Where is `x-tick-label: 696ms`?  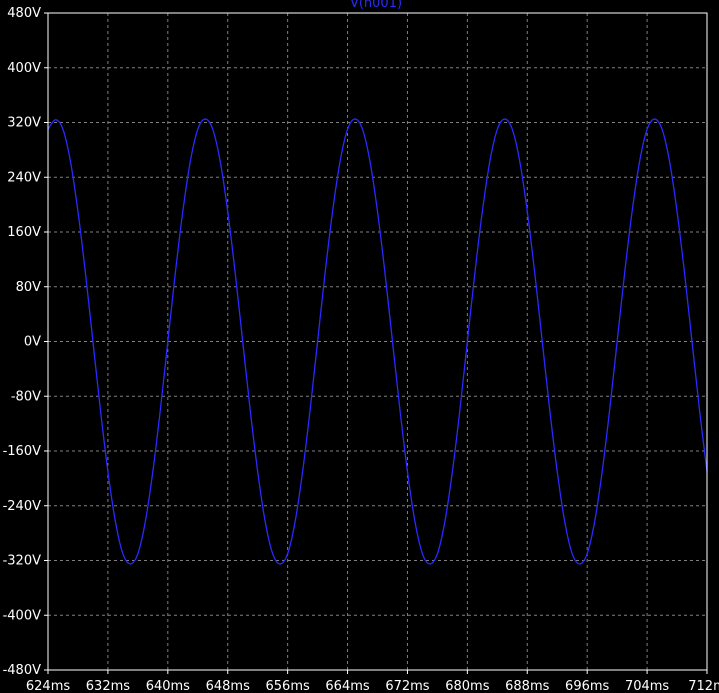
x-tick-label: 696ms is located at coordinates (587, 686).